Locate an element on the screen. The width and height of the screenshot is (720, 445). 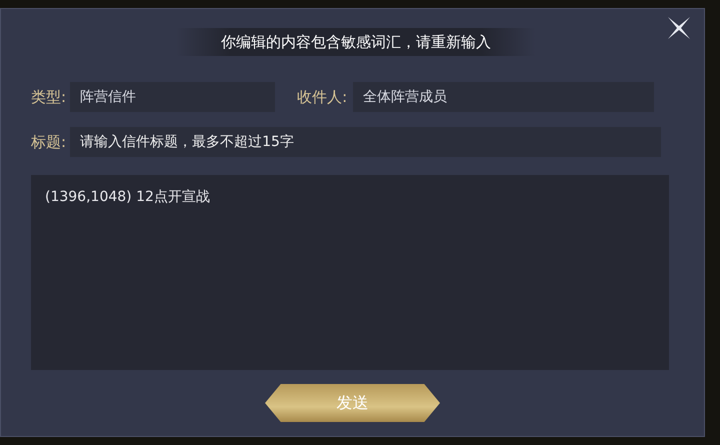
close-icon is located at coordinates (679, 28).